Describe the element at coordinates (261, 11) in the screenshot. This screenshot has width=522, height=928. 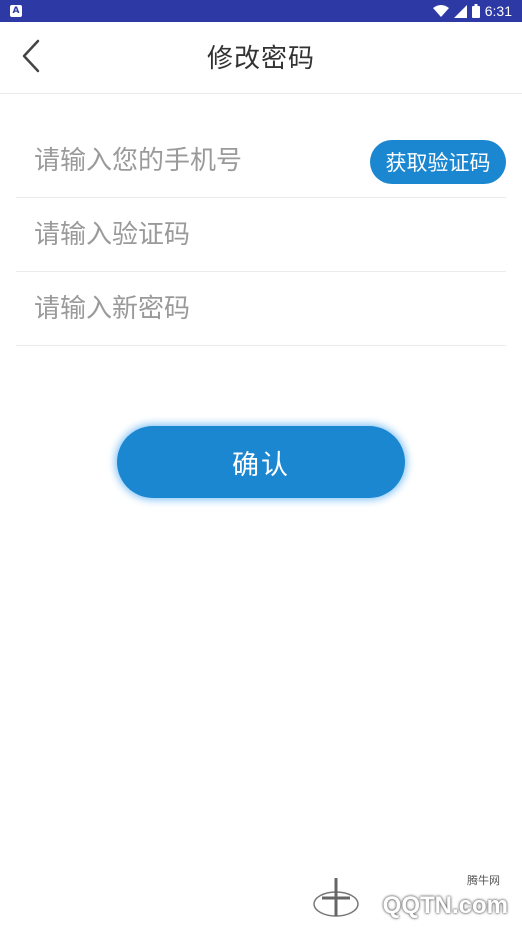
I see `status-bar: A 6:31` at that location.